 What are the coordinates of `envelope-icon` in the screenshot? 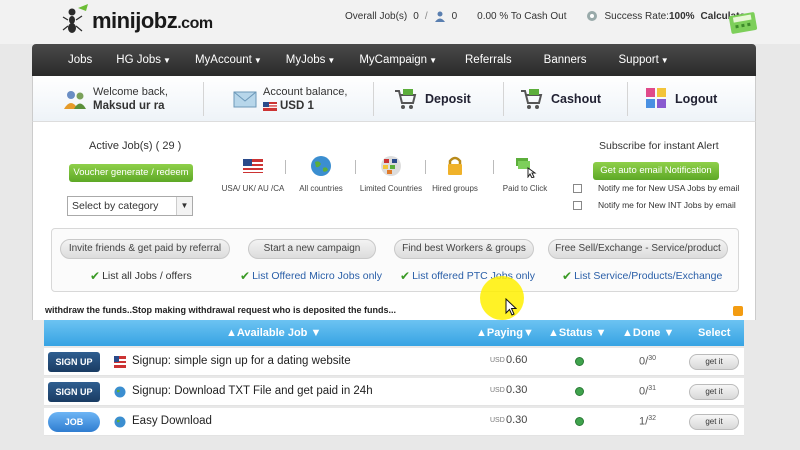 It's located at (245, 99).